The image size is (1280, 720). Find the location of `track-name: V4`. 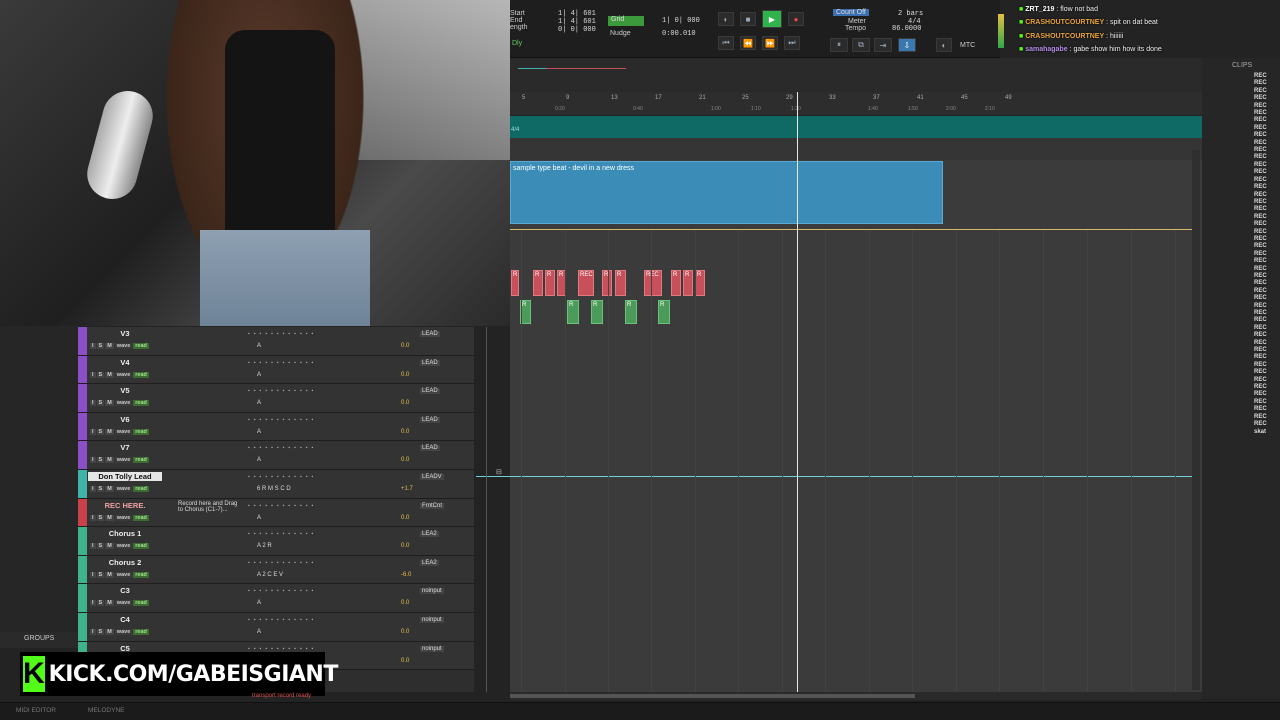

track-name: V4 is located at coordinates (125, 362).